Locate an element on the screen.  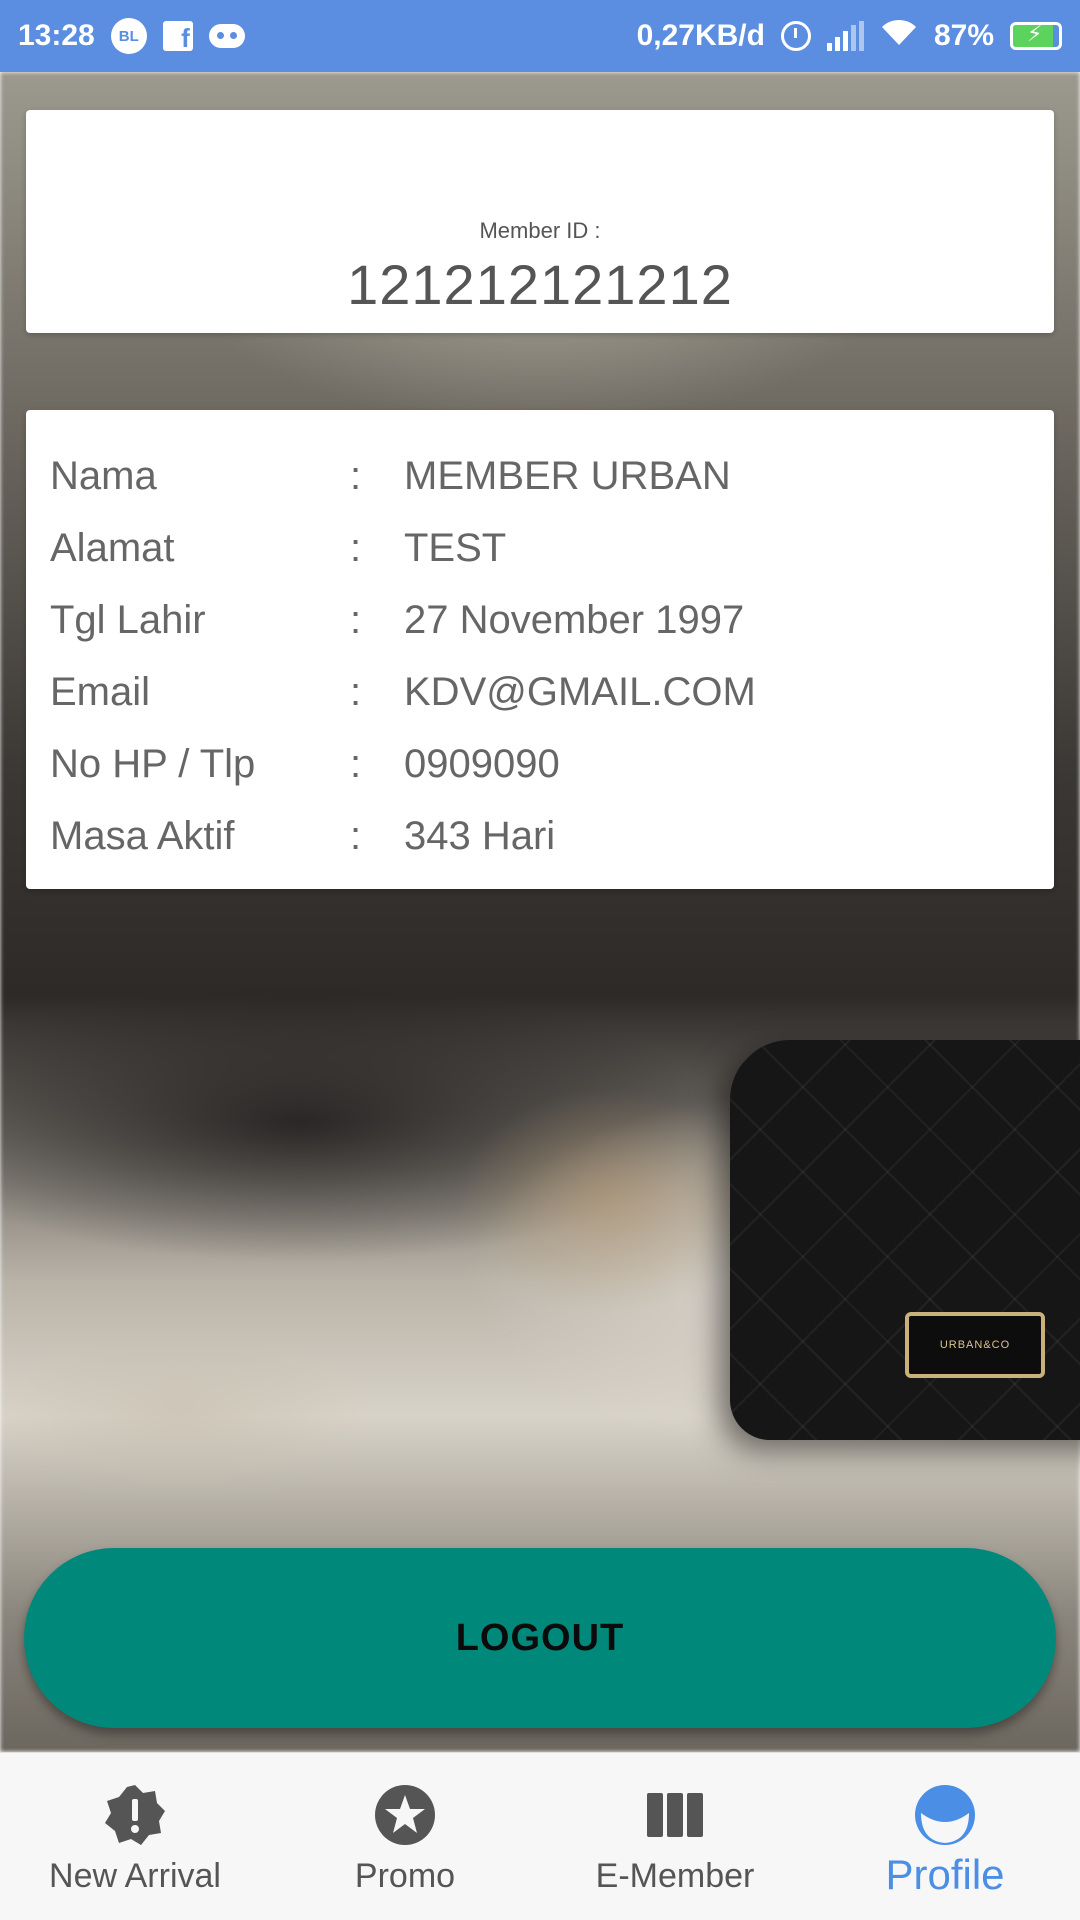
profile-row-value: 0909090 is located at coordinates (482, 763).